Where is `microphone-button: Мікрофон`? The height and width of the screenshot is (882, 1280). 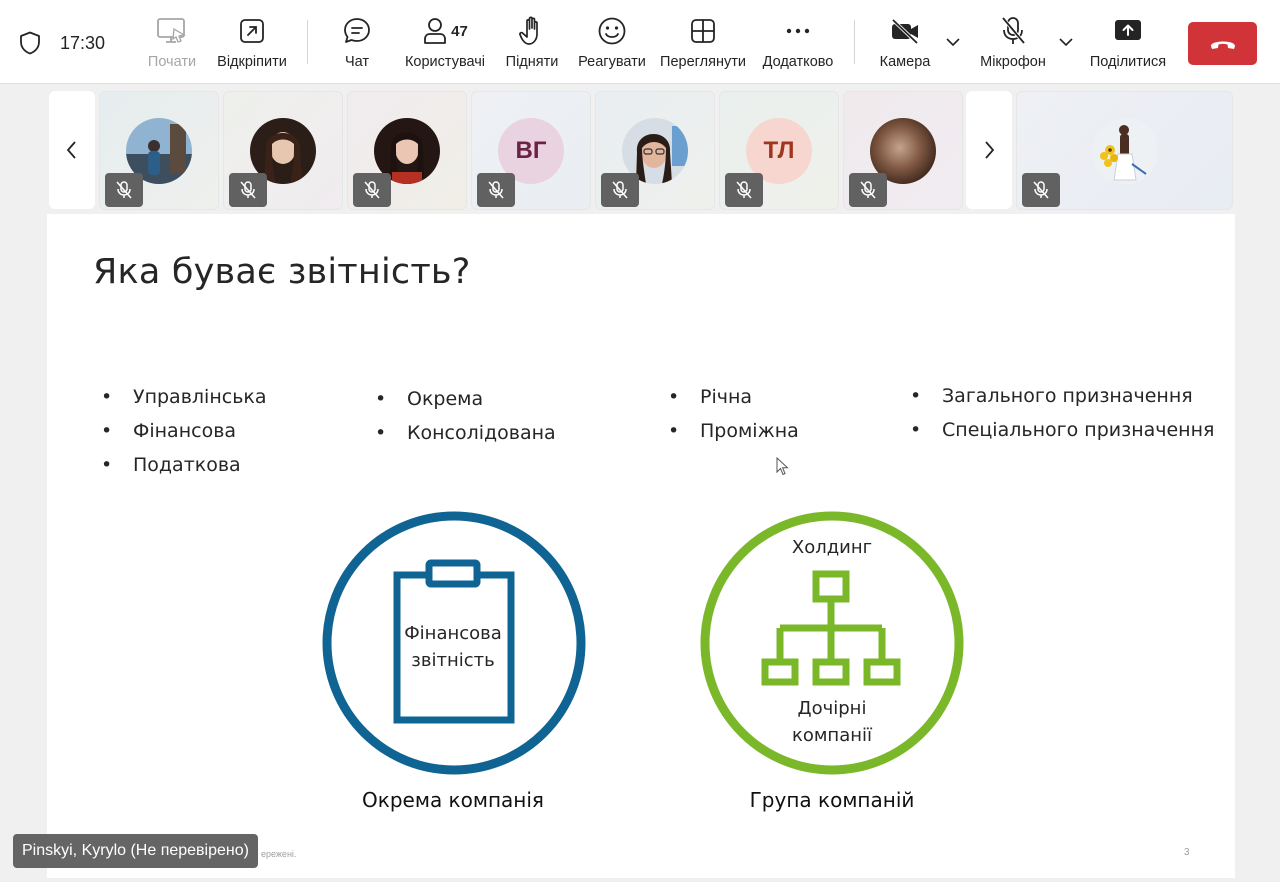 microphone-button: Мікрофон is located at coordinates (1013, 45).